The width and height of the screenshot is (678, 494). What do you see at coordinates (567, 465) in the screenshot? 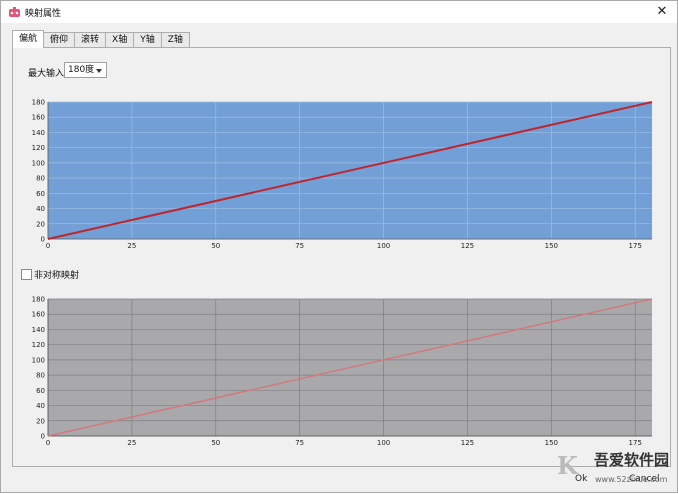
I see `watermark-logo: K` at bounding box center [567, 465].